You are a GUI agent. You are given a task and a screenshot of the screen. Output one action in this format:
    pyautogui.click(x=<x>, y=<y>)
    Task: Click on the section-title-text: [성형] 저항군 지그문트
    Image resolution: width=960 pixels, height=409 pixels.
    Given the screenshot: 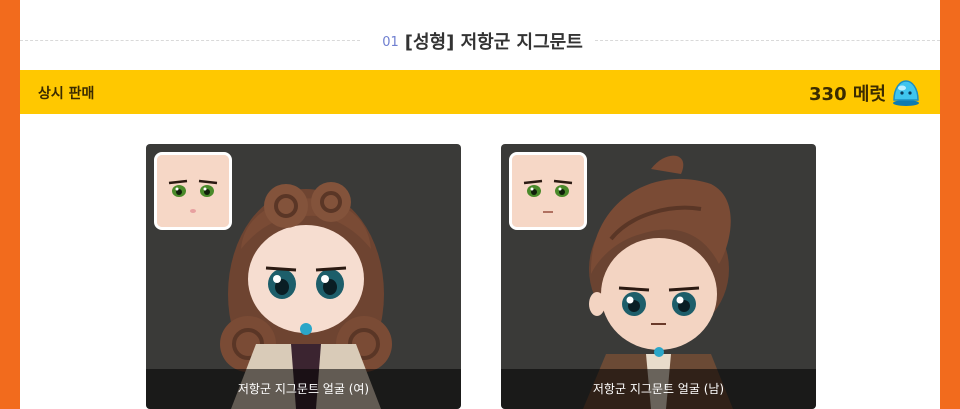 What is the action you would take?
    pyautogui.click(x=493, y=42)
    